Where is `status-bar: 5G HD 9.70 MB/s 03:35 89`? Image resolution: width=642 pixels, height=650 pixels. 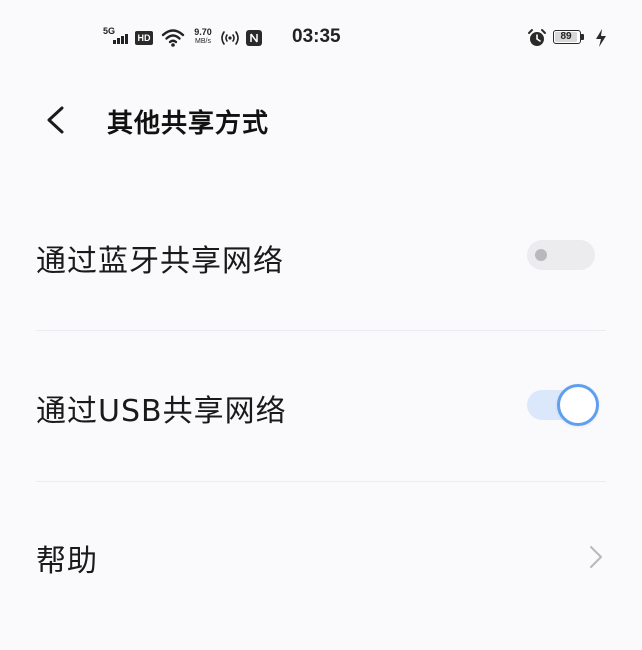
status-bar: 5G HD 9.70 MB/s 03:35 89 is located at coordinates (321, 39).